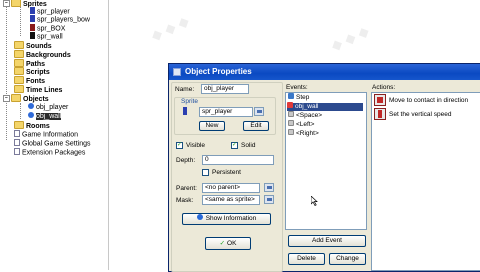  I want to click on tree-item-label: Objects, so click(36, 99).